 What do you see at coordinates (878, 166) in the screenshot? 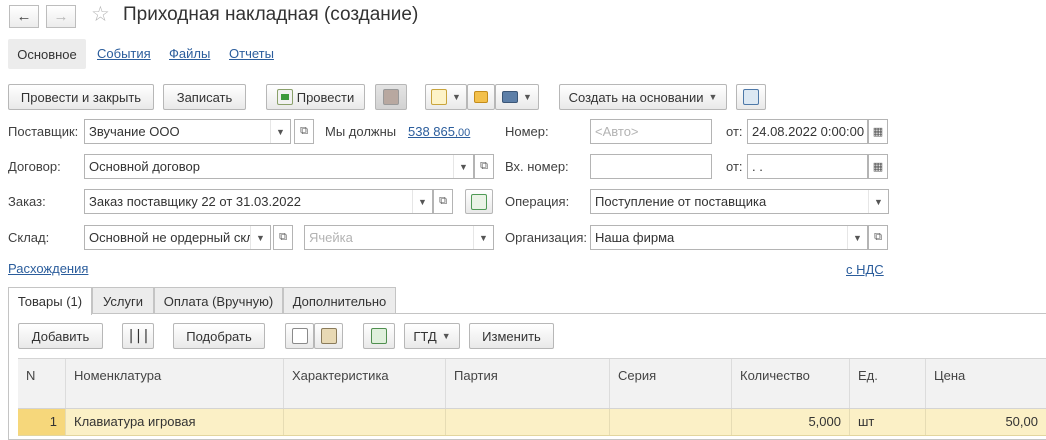
I see `in-date-picker-button: ▦` at bounding box center [878, 166].